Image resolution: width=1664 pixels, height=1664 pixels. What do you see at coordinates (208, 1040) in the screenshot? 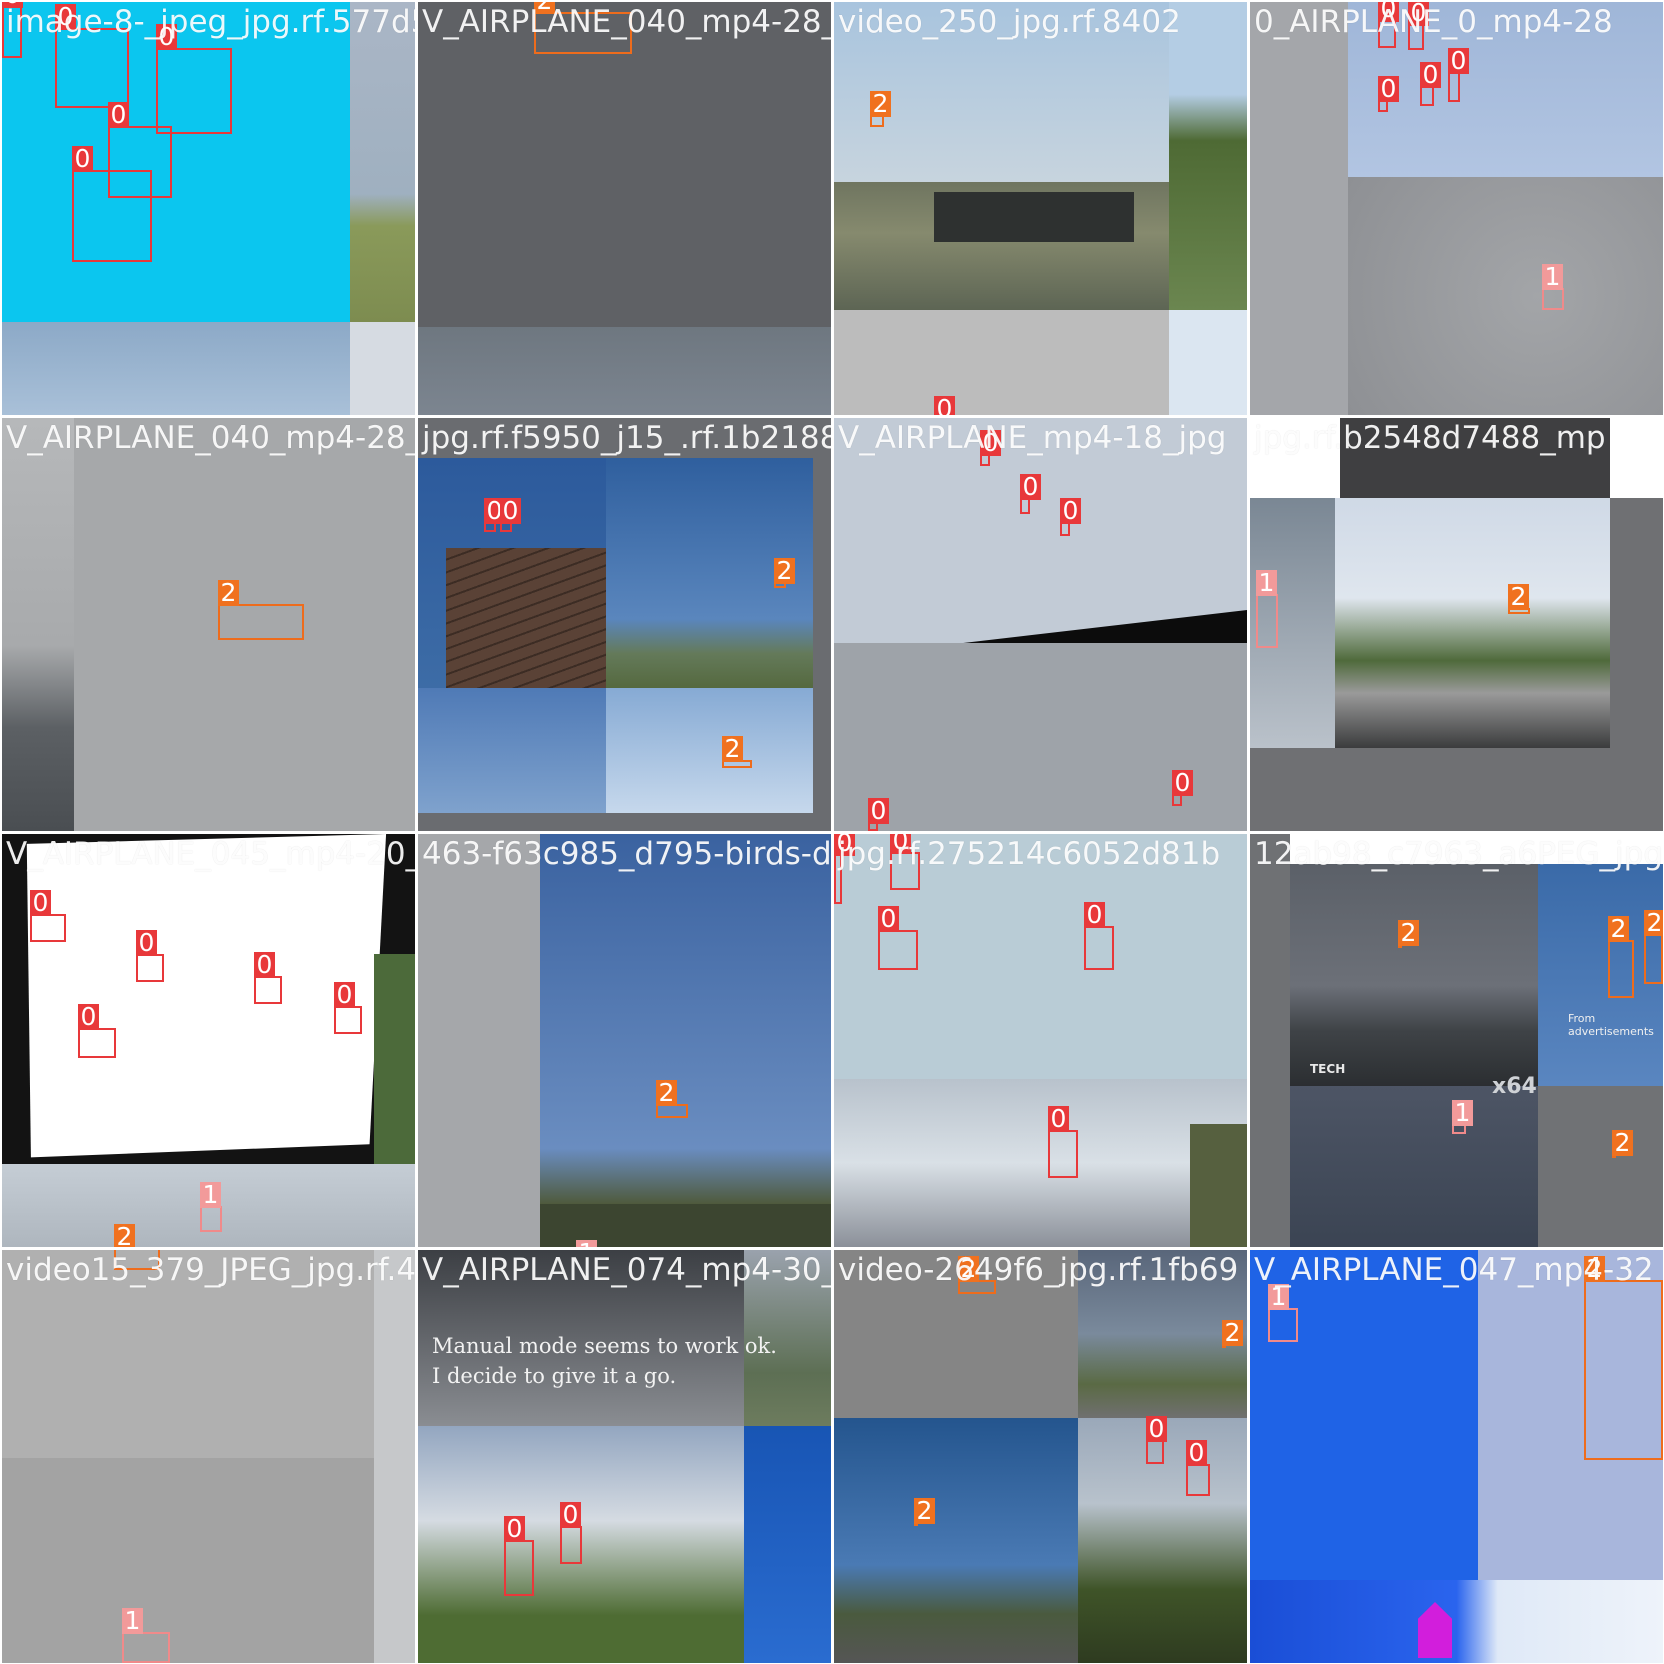
I see `tile-9: 0 0 0 0 0 1 2 V_AIRPLANE_045_mp4-20_` at bounding box center [208, 1040].